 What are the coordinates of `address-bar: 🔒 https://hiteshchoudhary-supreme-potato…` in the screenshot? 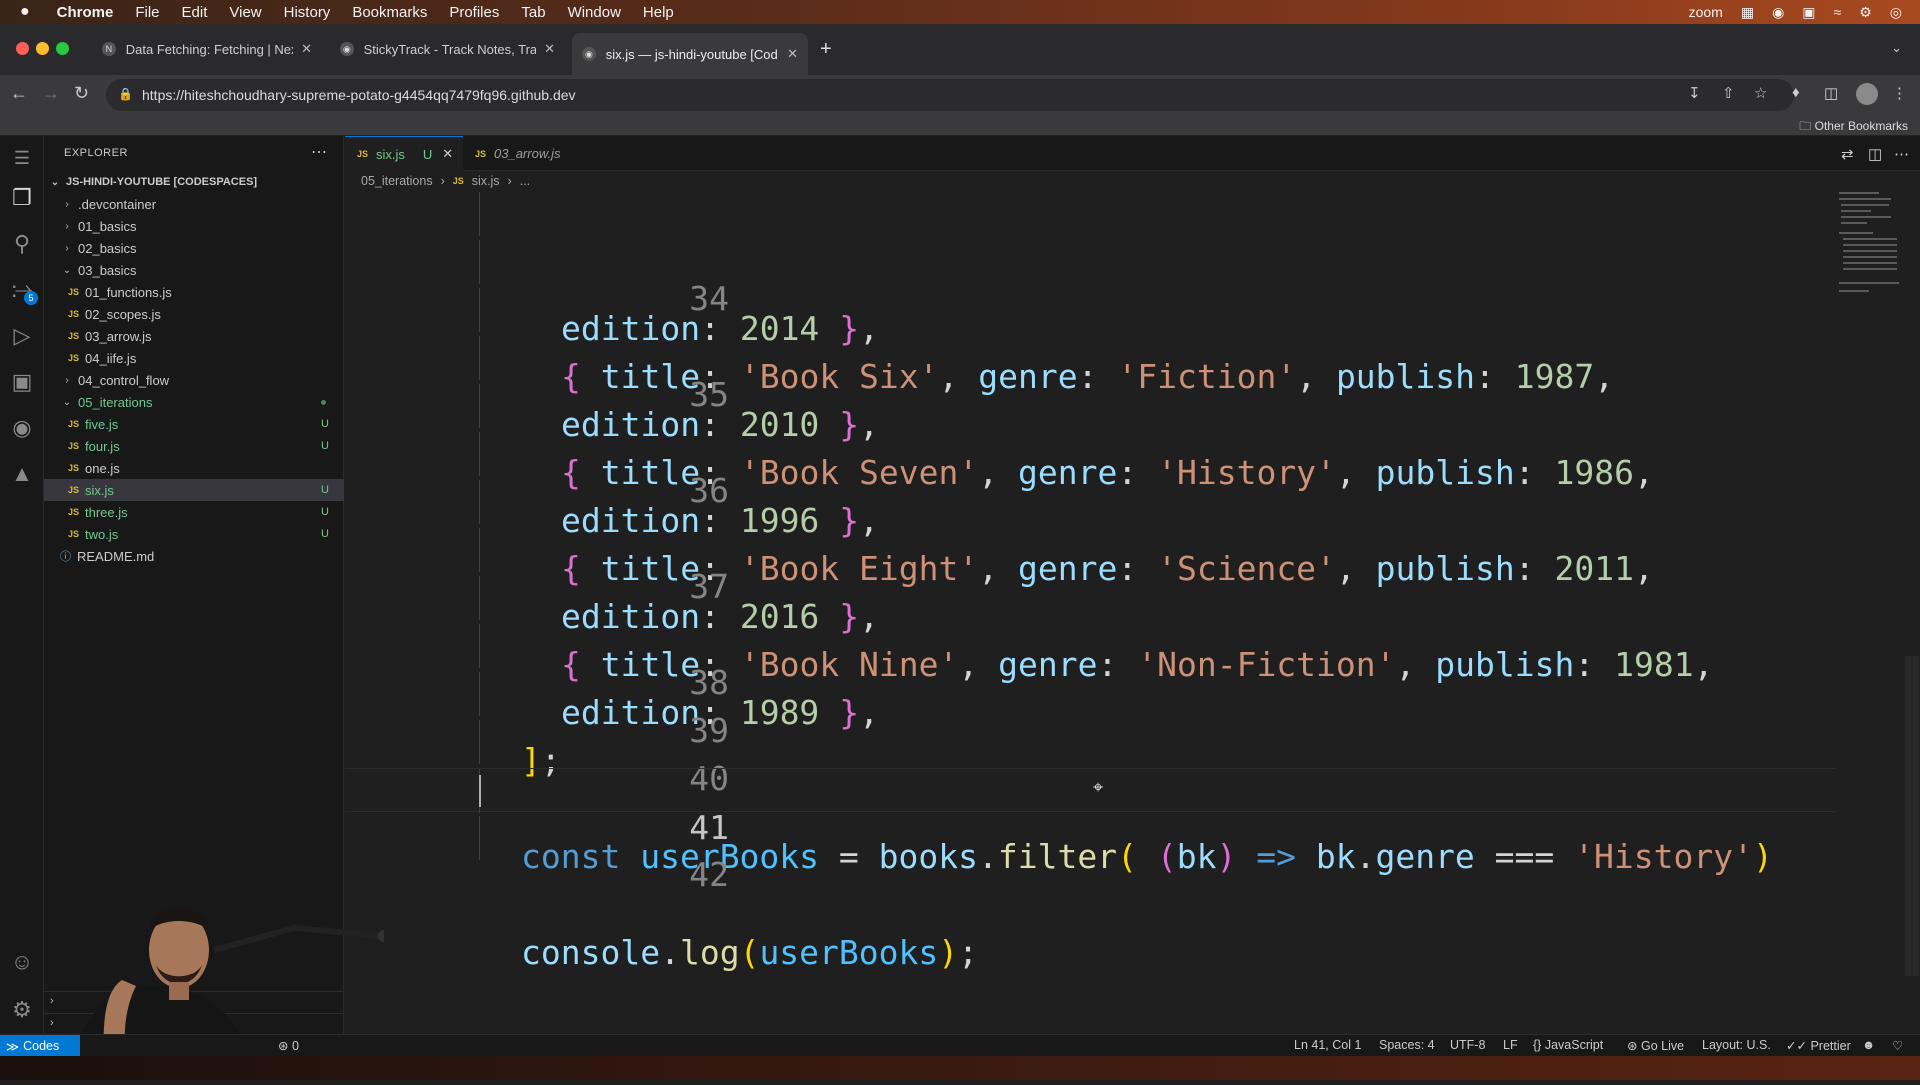 It's located at (950, 95).